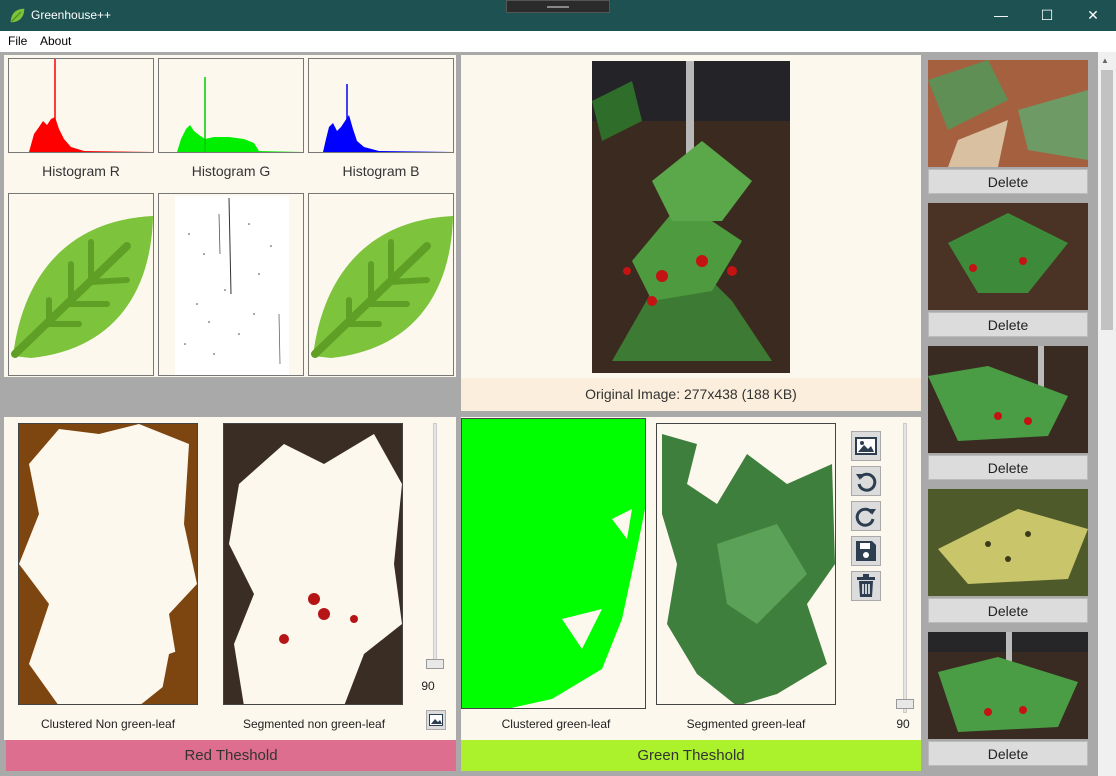 The image size is (1116, 776). What do you see at coordinates (314, 724) in the screenshot?
I see `segmented-non-green-label: Segmented non green-leaf` at bounding box center [314, 724].